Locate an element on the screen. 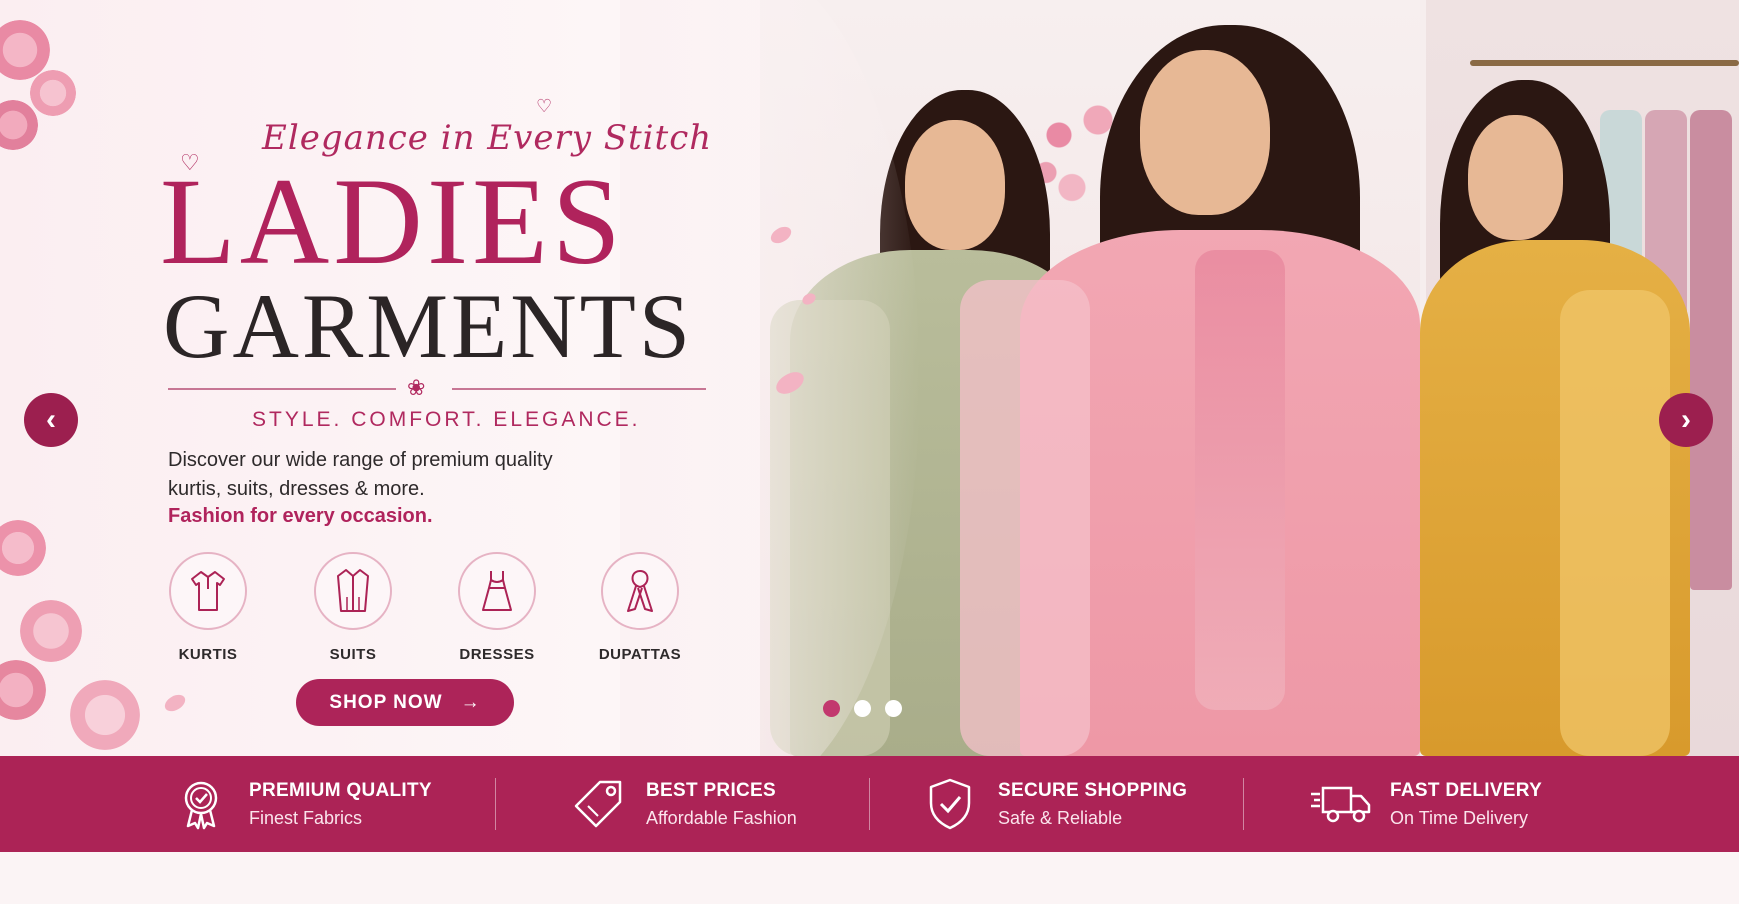  category-dupattas: DUPATTAS is located at coordinates (640, 607).